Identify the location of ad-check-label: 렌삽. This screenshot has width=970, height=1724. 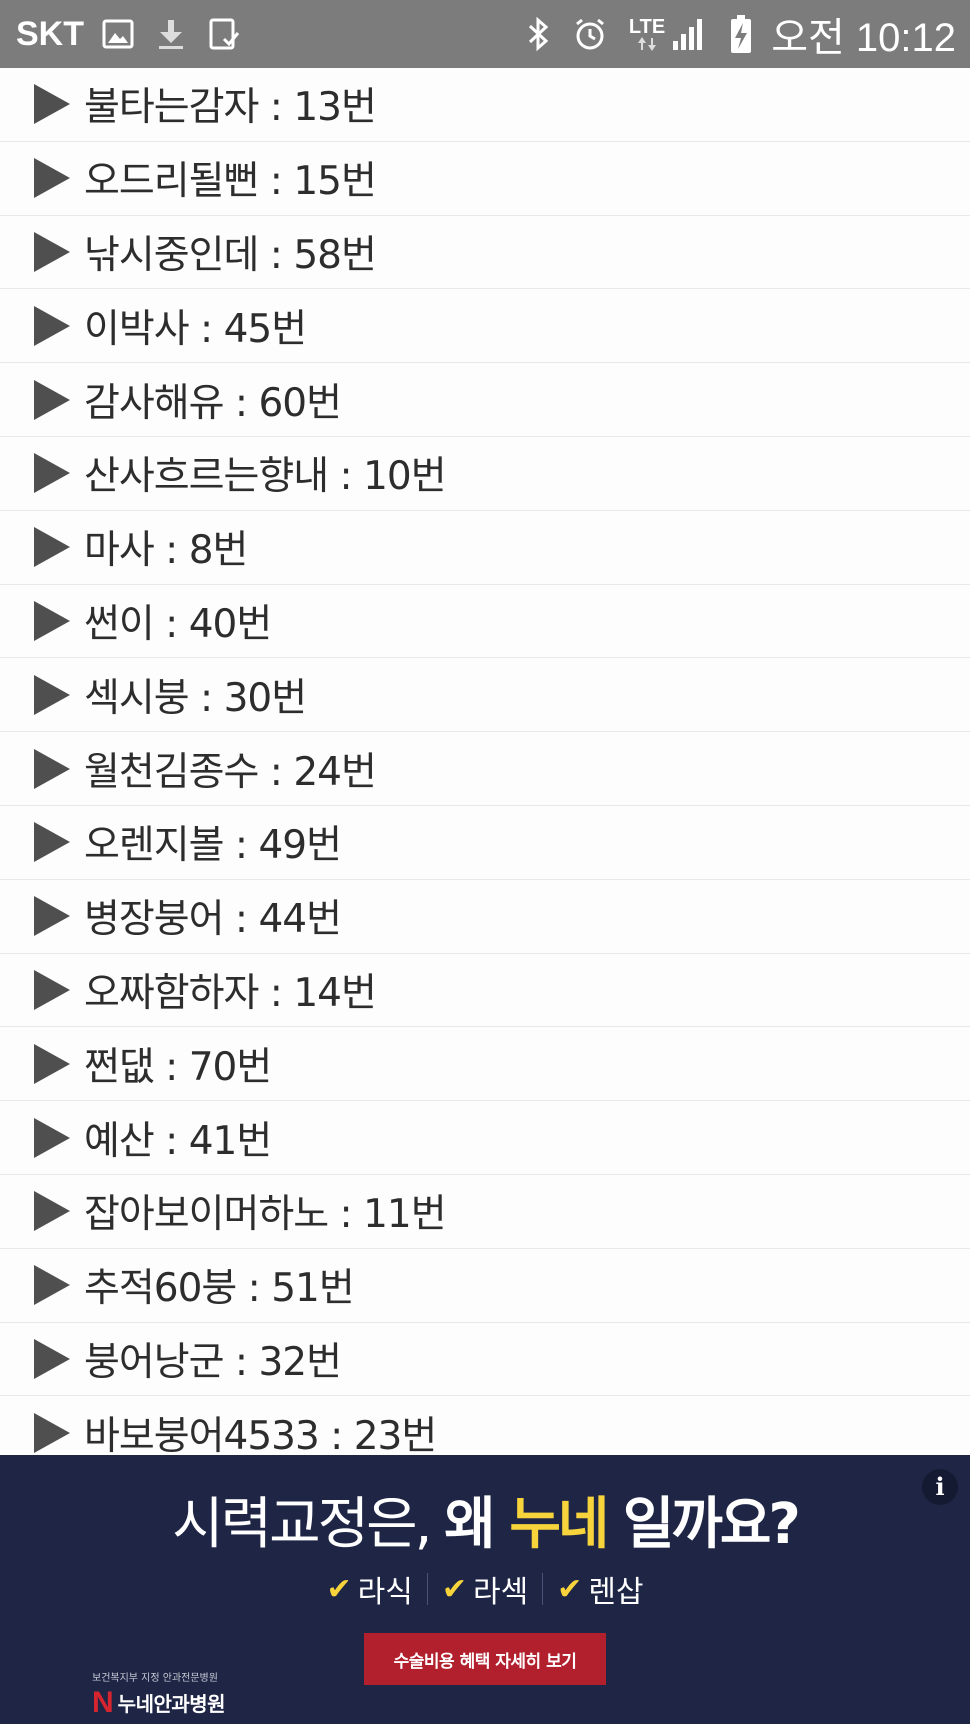
(616, 1592).